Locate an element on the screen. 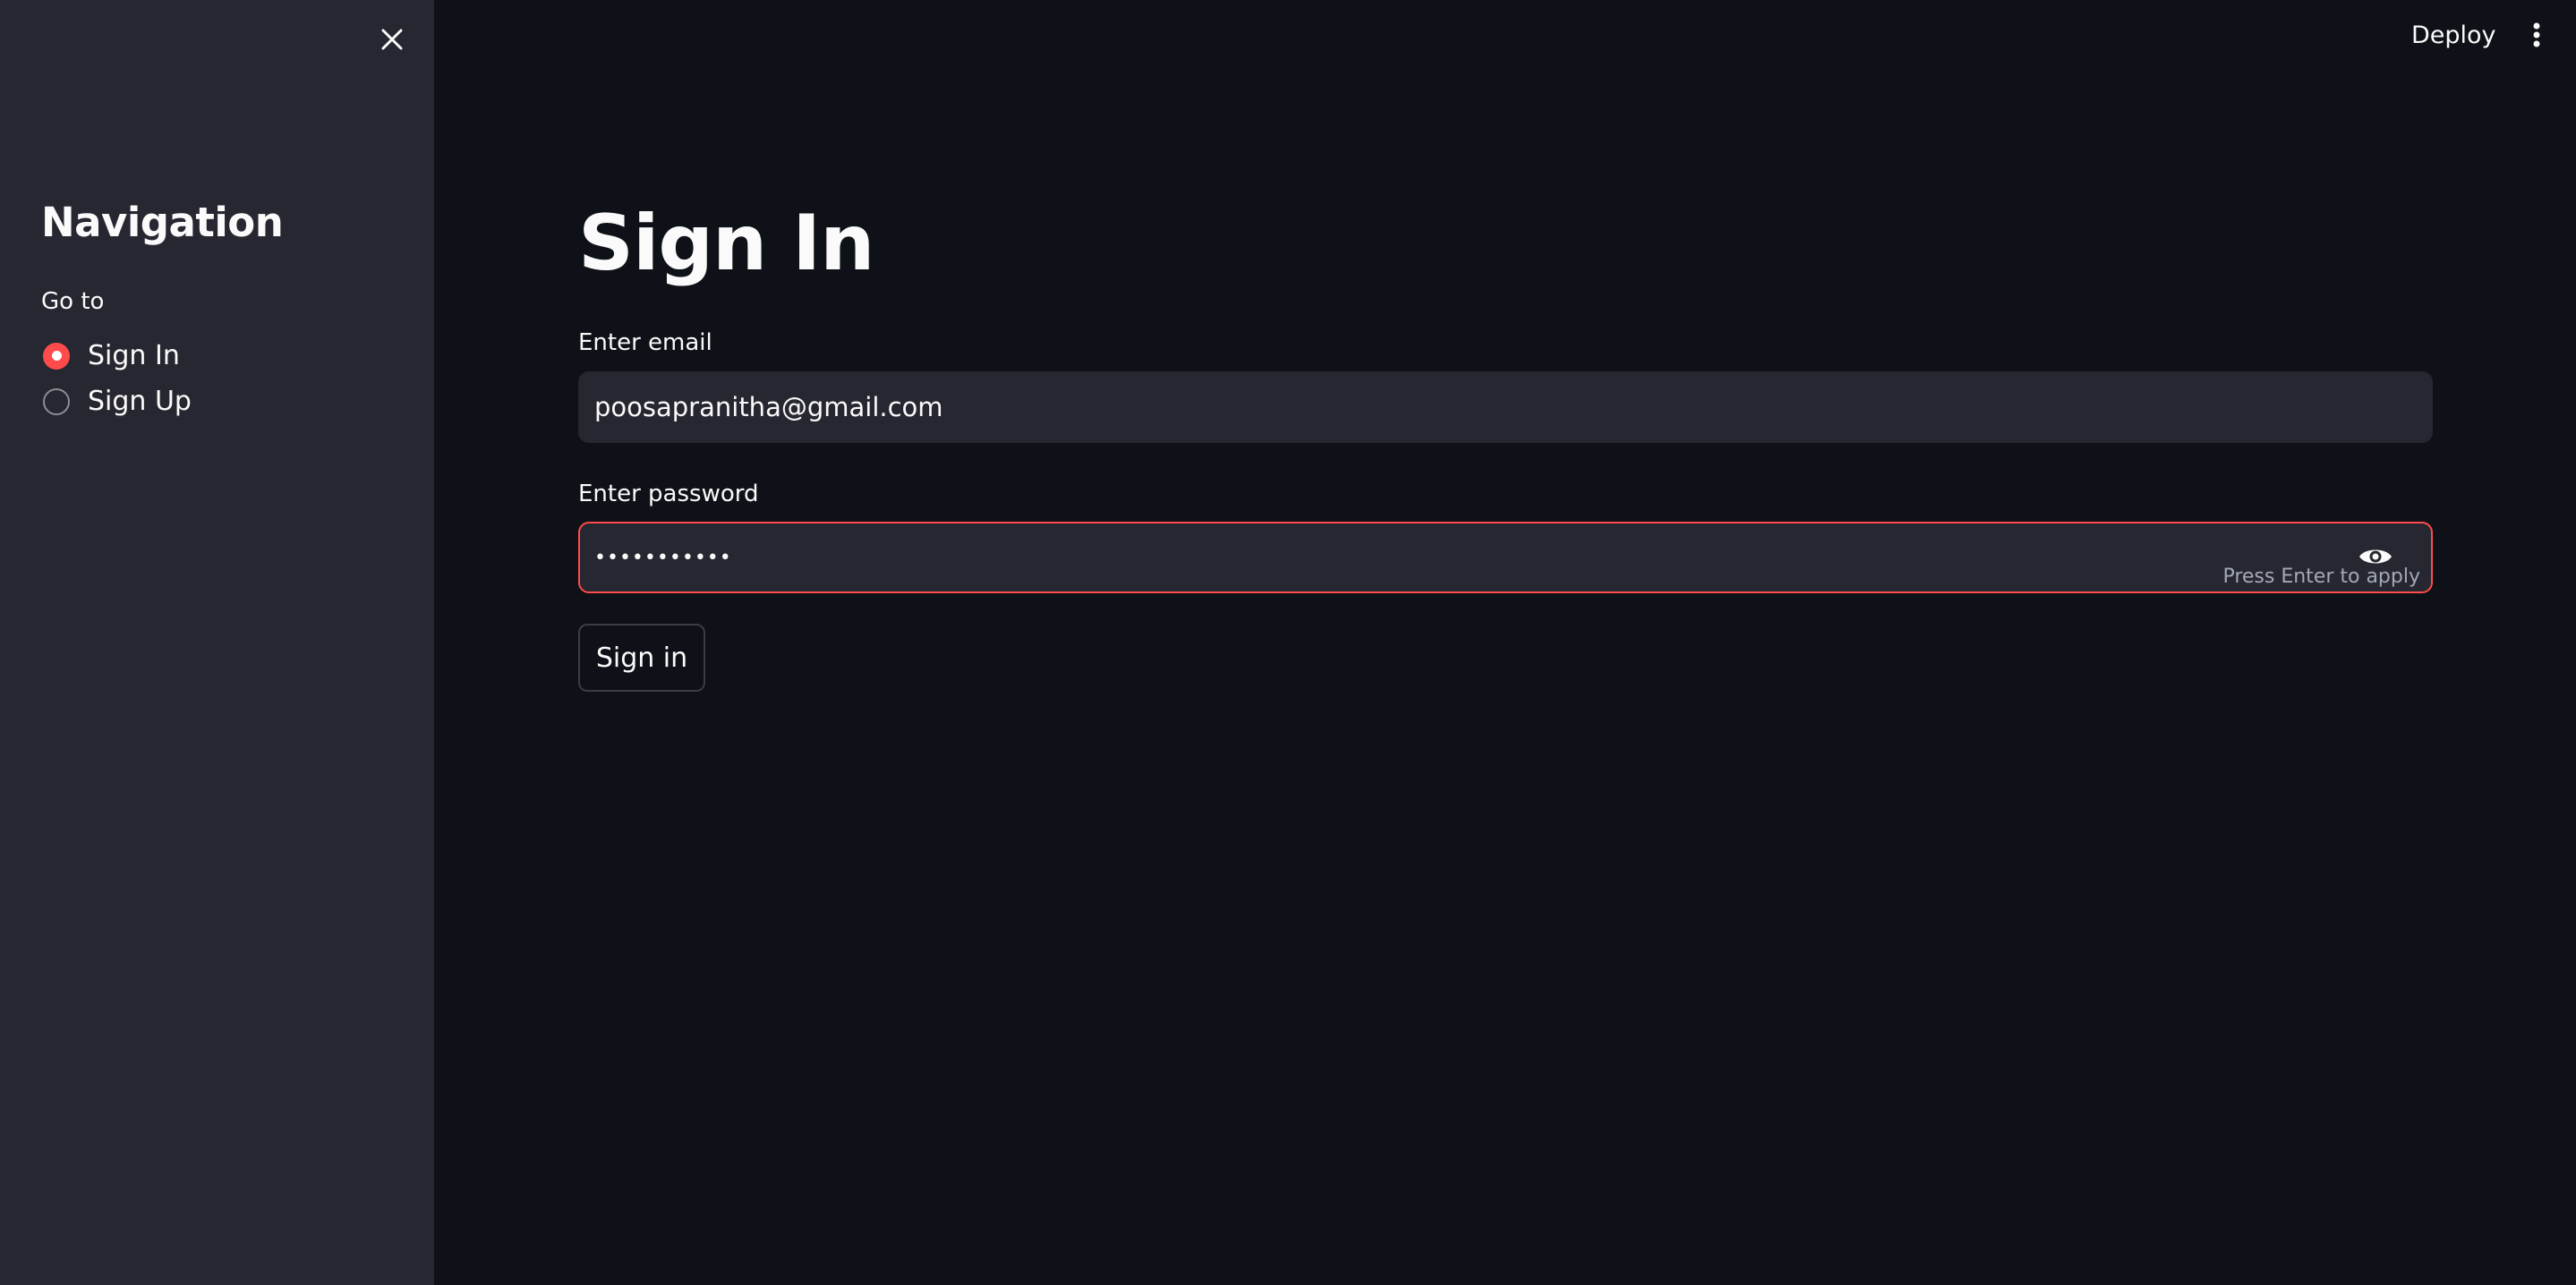  email-field is located at coordinates (1444, 407).